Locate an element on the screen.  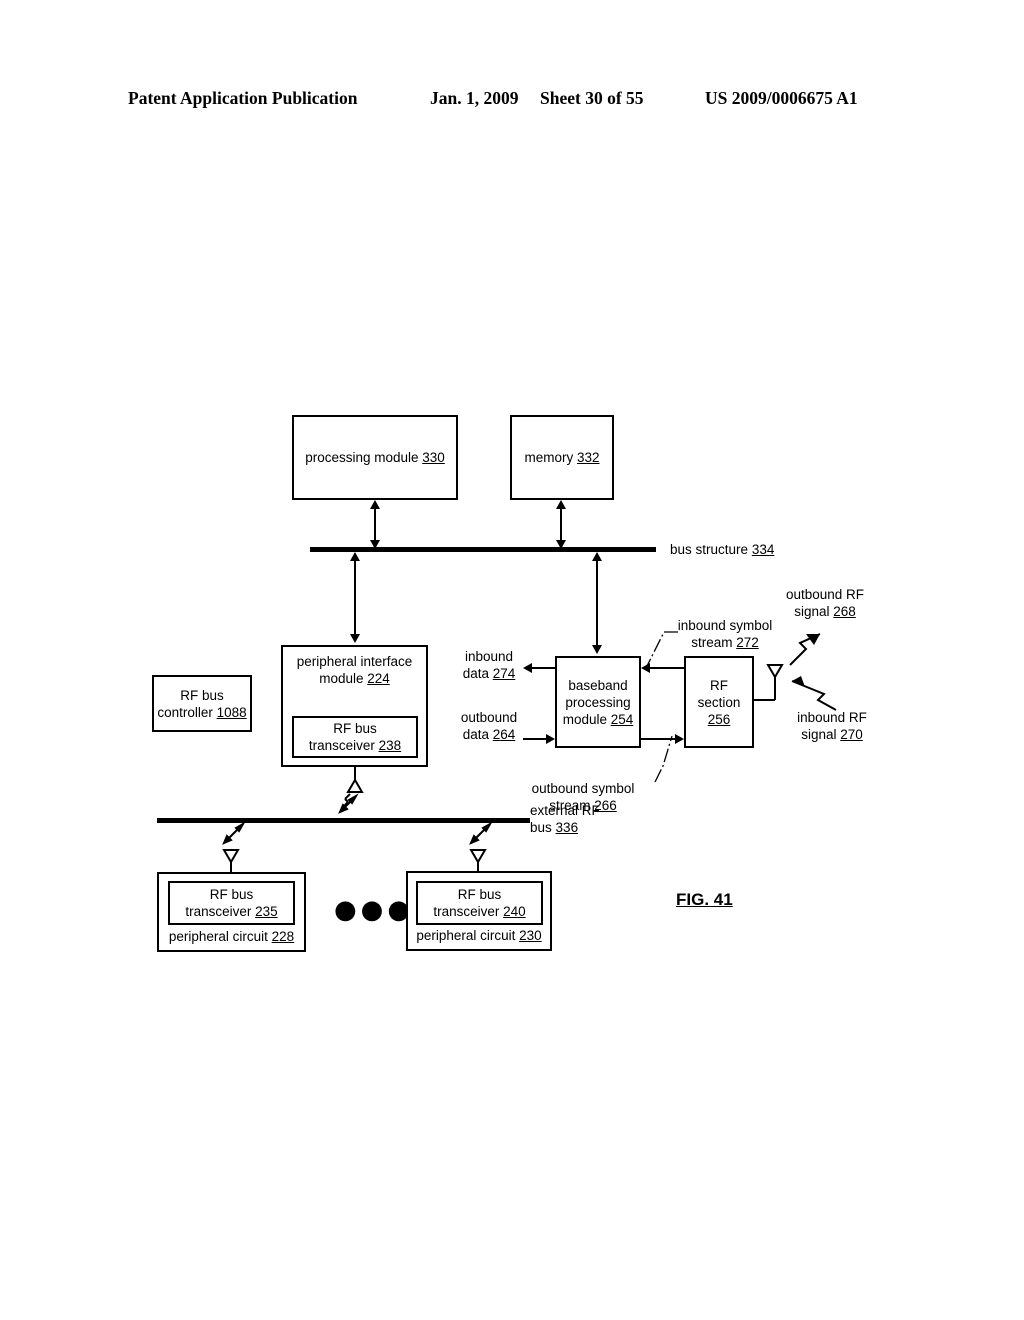
baseband-processing-module-label: baseband processing module 254 is located at coordinates (598, 702).